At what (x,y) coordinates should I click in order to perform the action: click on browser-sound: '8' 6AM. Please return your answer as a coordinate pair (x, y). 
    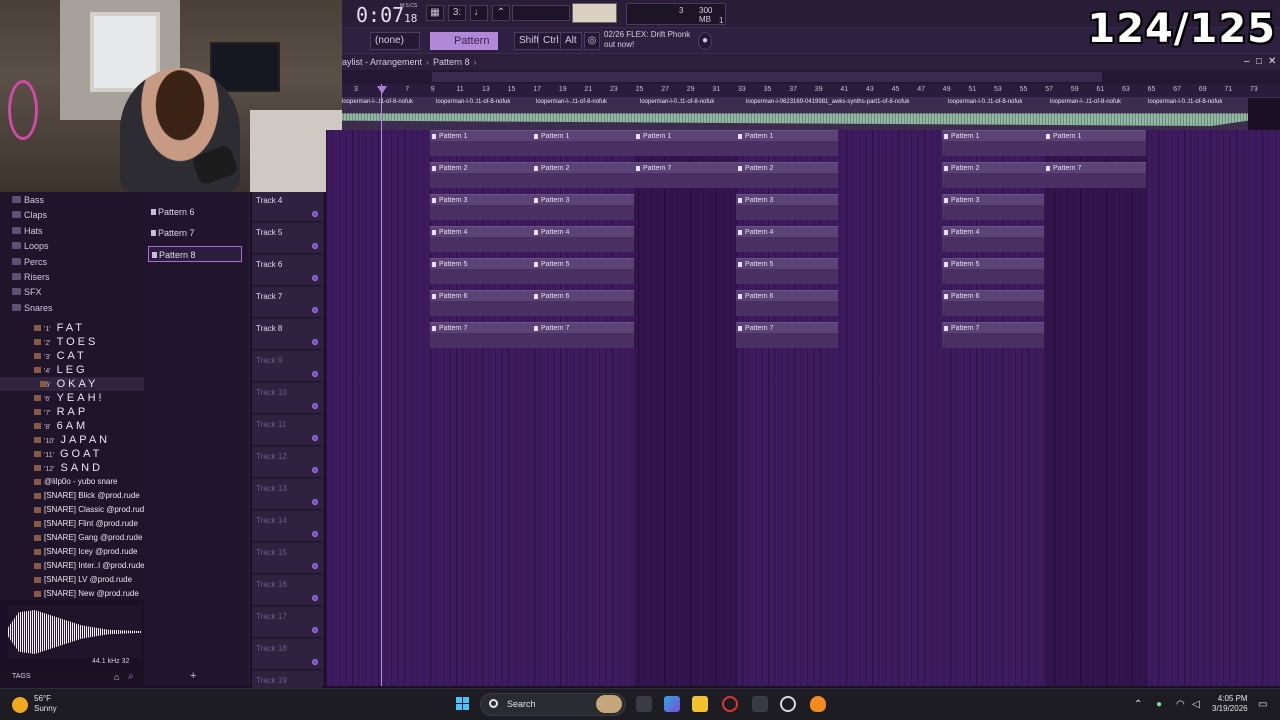
    Looking at the image, I should click on (72, 426).